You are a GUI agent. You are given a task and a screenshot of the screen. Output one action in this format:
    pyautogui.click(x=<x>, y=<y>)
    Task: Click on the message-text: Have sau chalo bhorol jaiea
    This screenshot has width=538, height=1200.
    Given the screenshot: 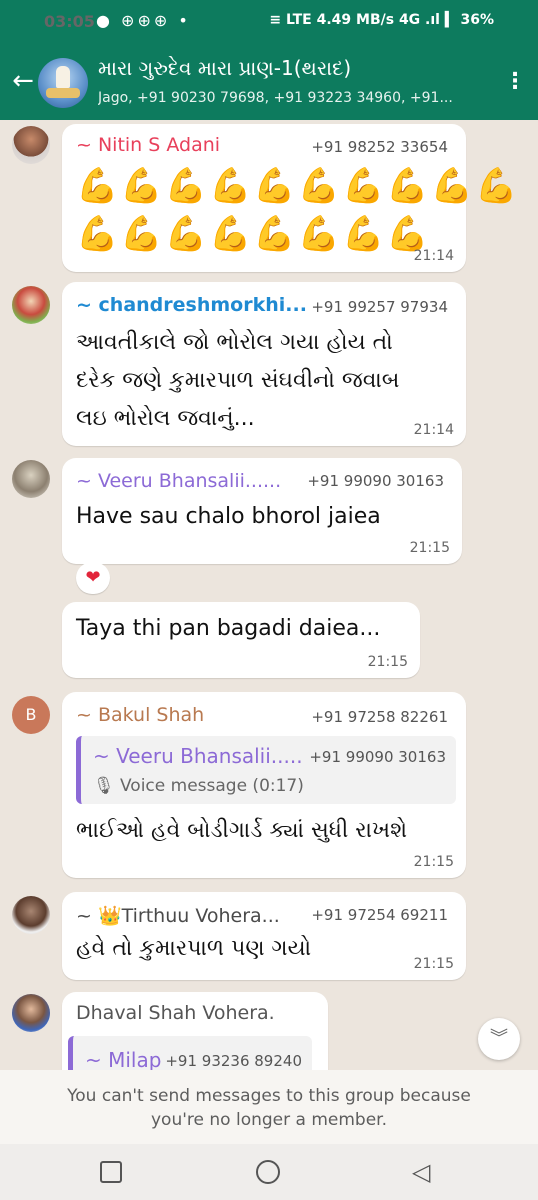 What is the action you would take?
    pyautogui.click(x=228, y=516)
    